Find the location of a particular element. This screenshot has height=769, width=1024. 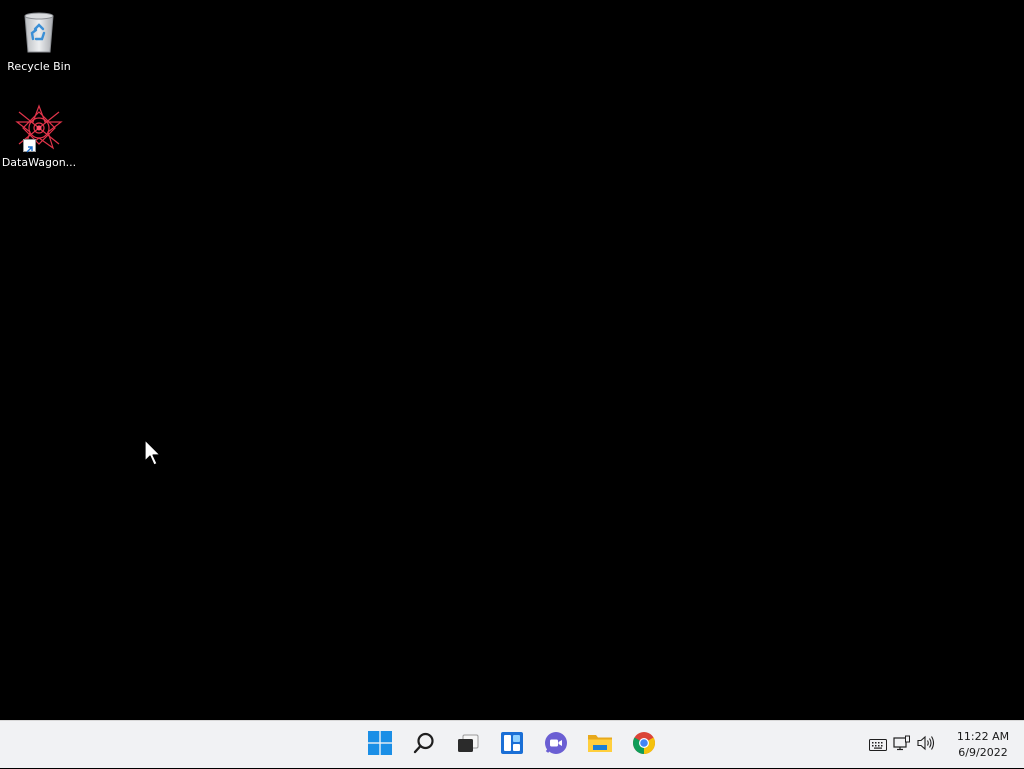

widgets-button is located at coordinates (512, 745).